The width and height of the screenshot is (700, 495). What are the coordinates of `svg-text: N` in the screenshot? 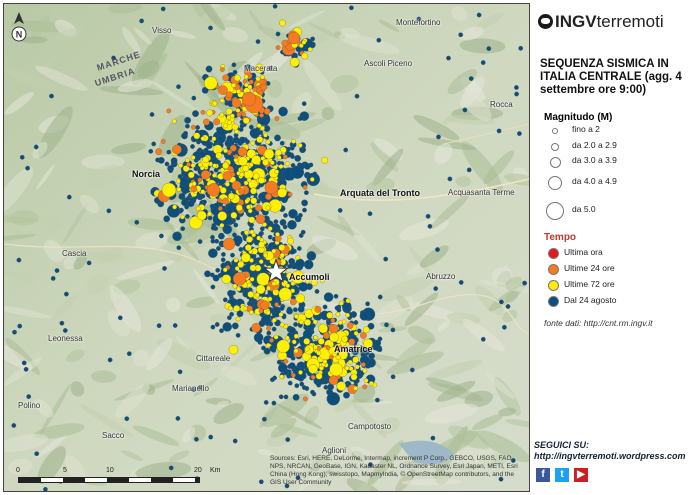 It's located at (19, 35).